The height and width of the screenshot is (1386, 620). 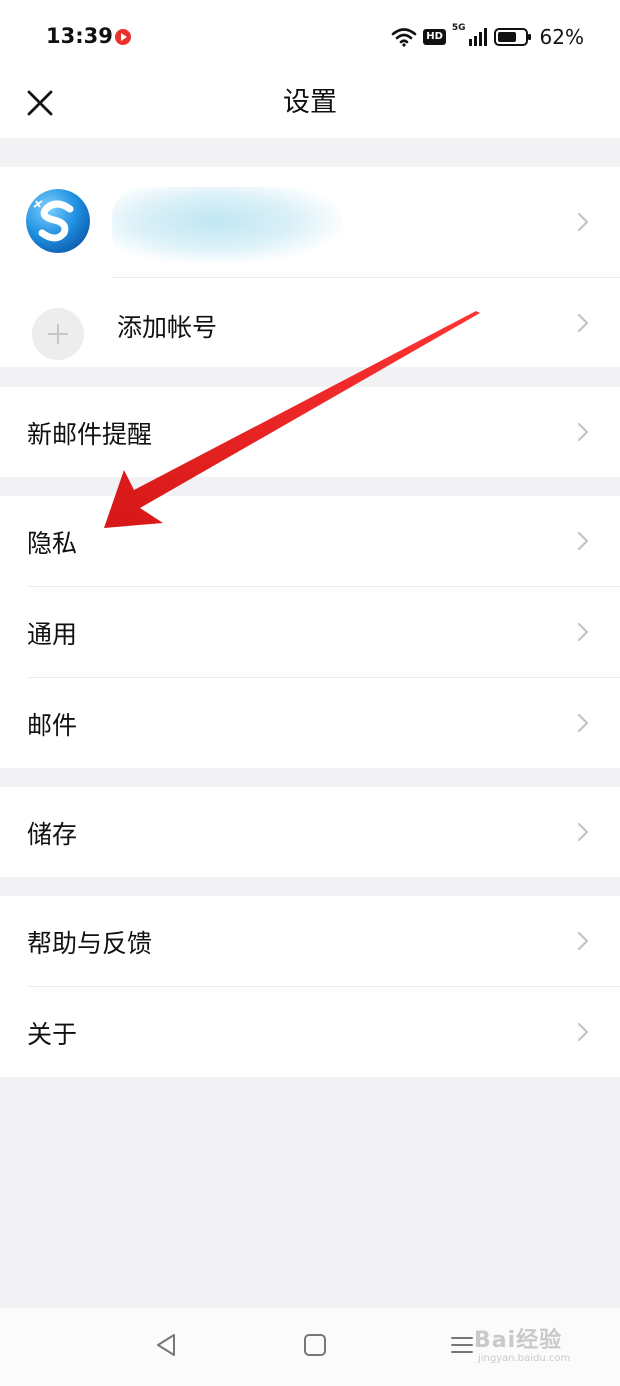 I want to click on menu-item-label: 新邮件提醒, so click(x=90, y=434).